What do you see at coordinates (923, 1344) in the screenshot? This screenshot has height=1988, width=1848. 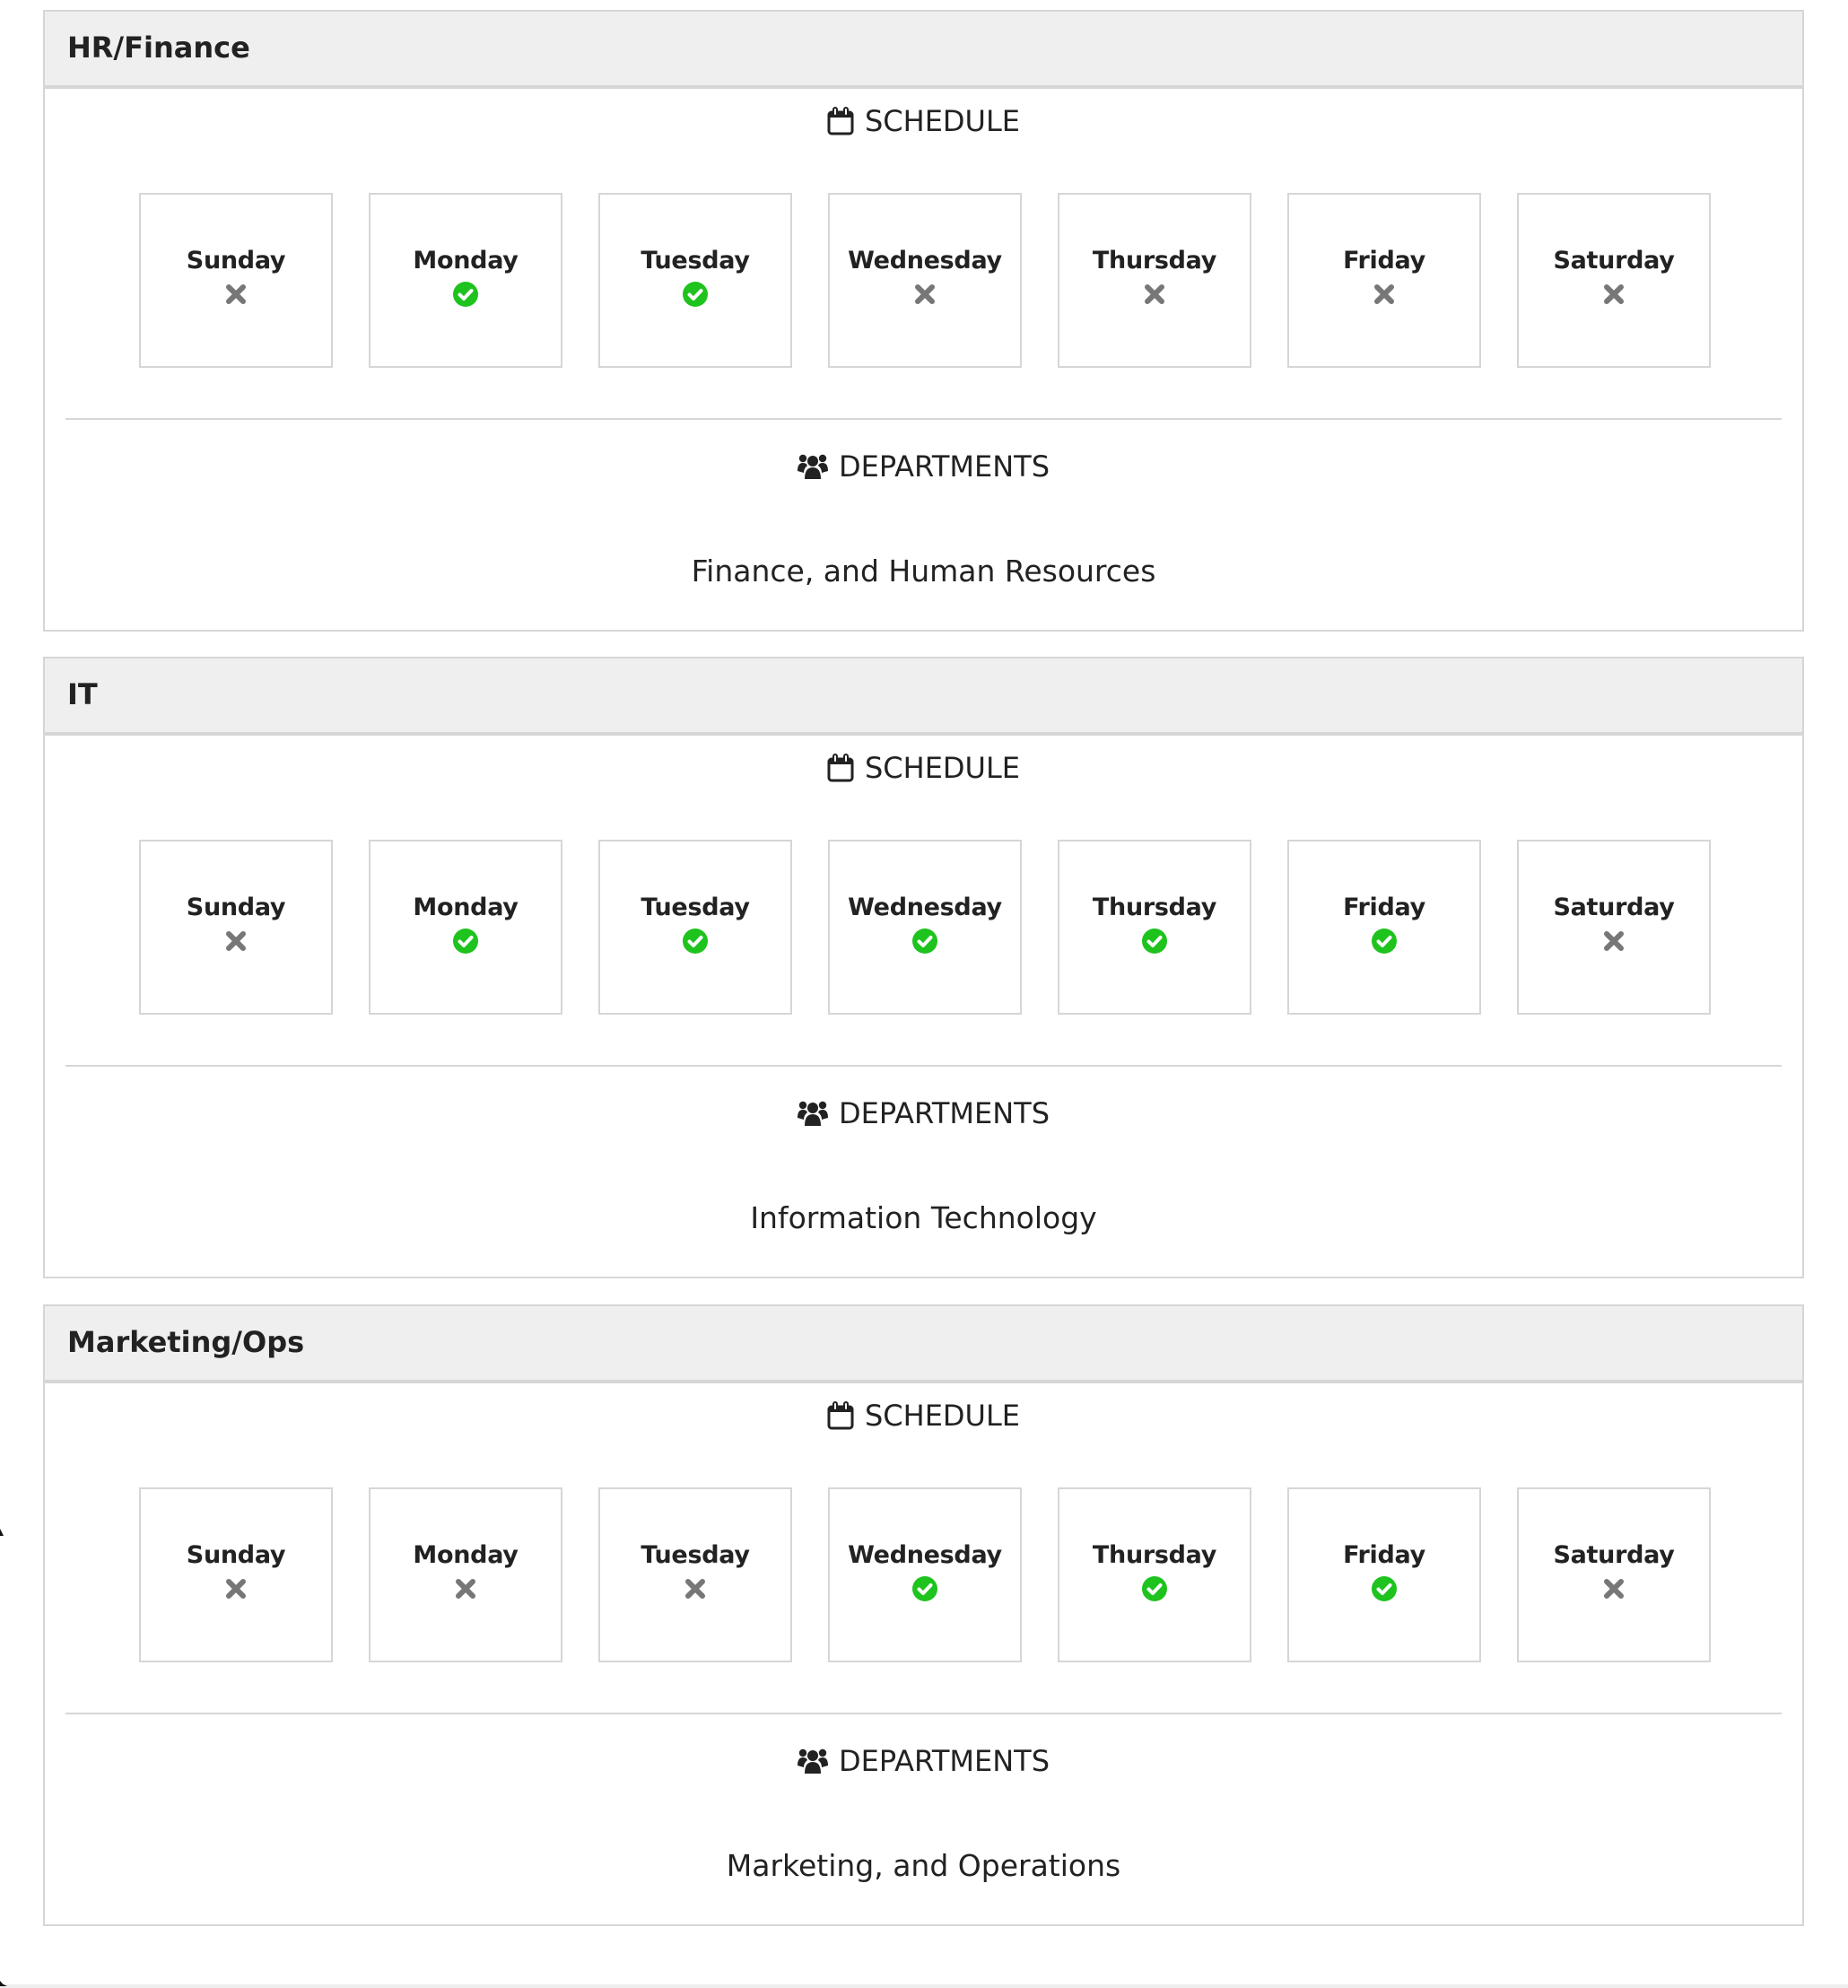 I see `panel-header: Marketing/Ops` at bounding box center [923, 1344].